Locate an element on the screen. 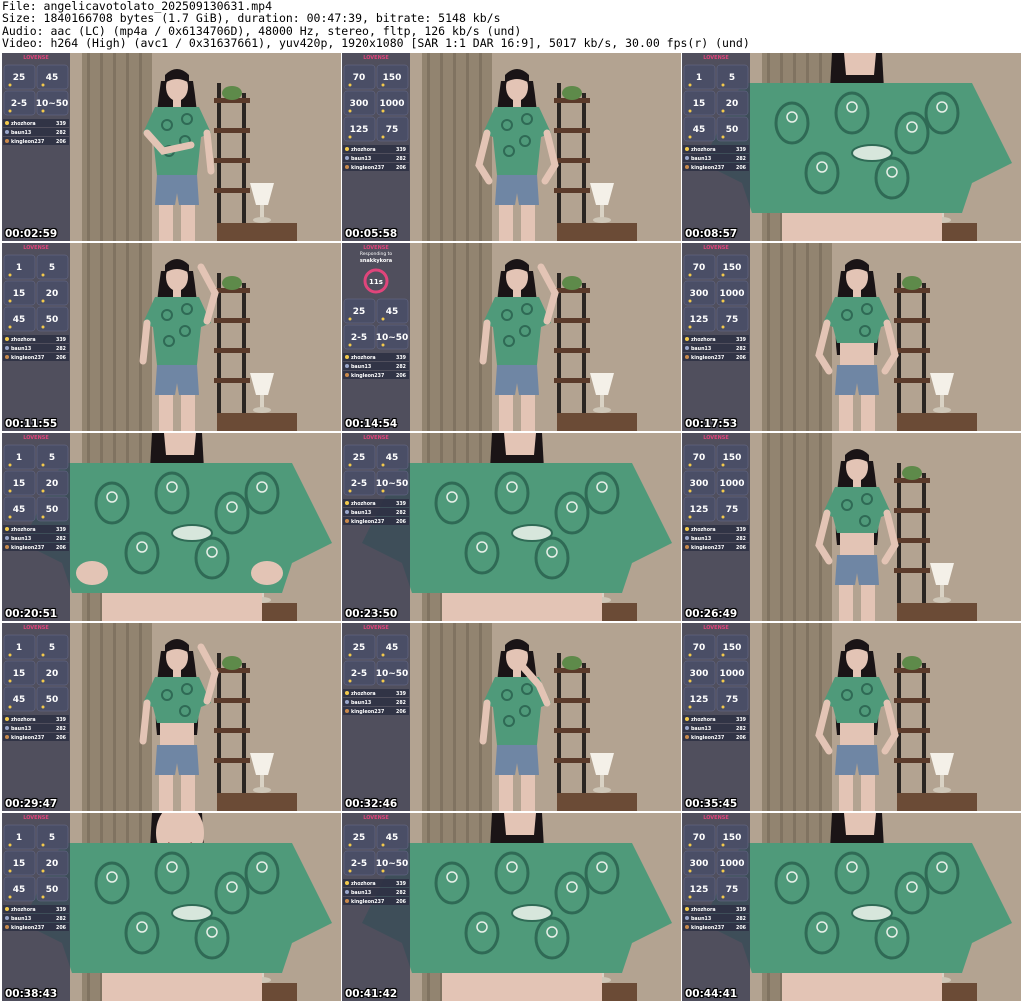 This screenshot has width=1024, height=1003. tip-level-value: 75 is located at coordinates (732, 700).